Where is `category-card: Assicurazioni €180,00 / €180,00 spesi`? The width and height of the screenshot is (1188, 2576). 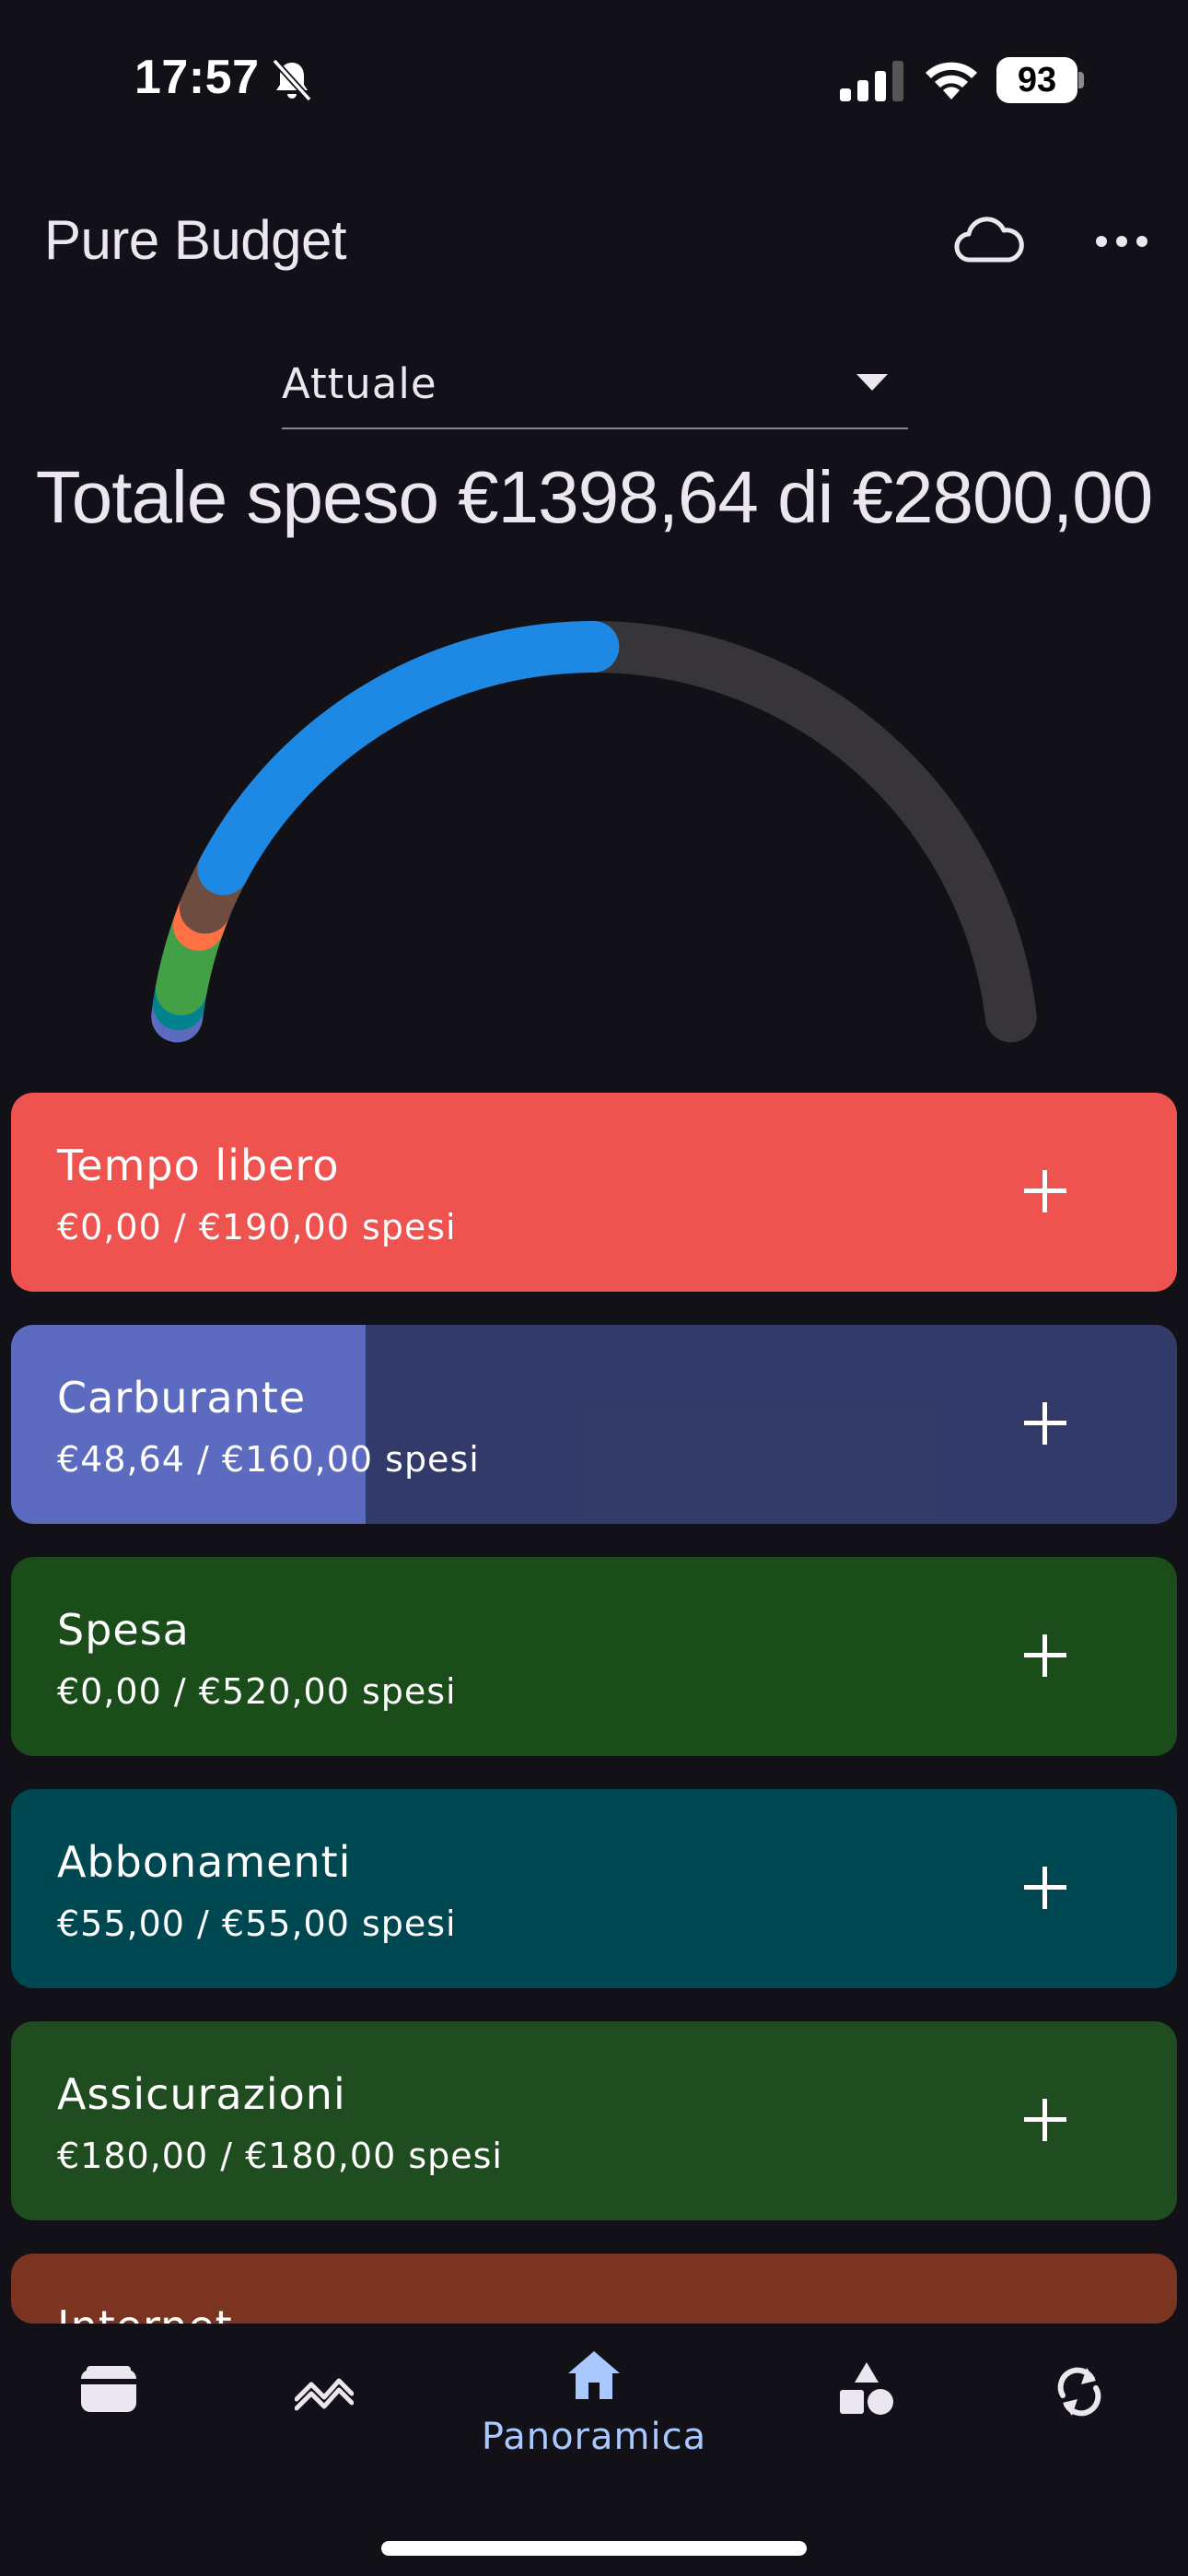
category-card: Assicurazioni €180,00 / €180,00 spesi is located at coordinates (594, 2120).